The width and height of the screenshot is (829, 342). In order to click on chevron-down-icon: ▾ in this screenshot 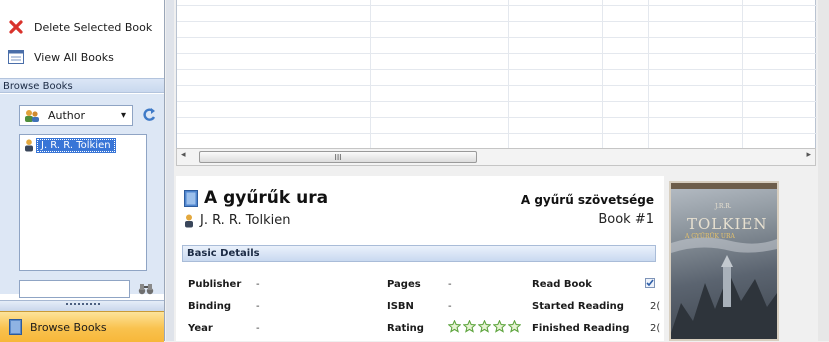, I will do `click(123, 115)`.